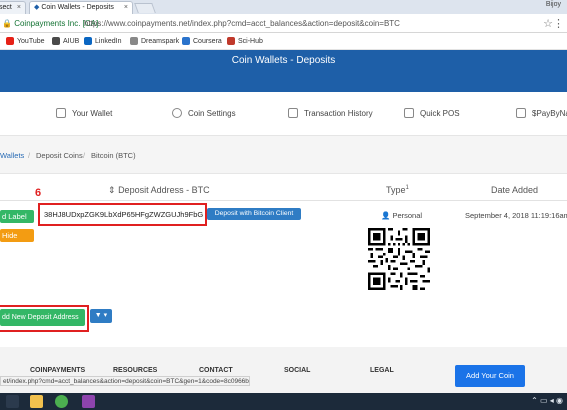 This screenshot has height=410, width=567. What do you see at coordinates (6, 7) in the screenshot?
I see `tab-label: sect` at bounding box center [6, 7].